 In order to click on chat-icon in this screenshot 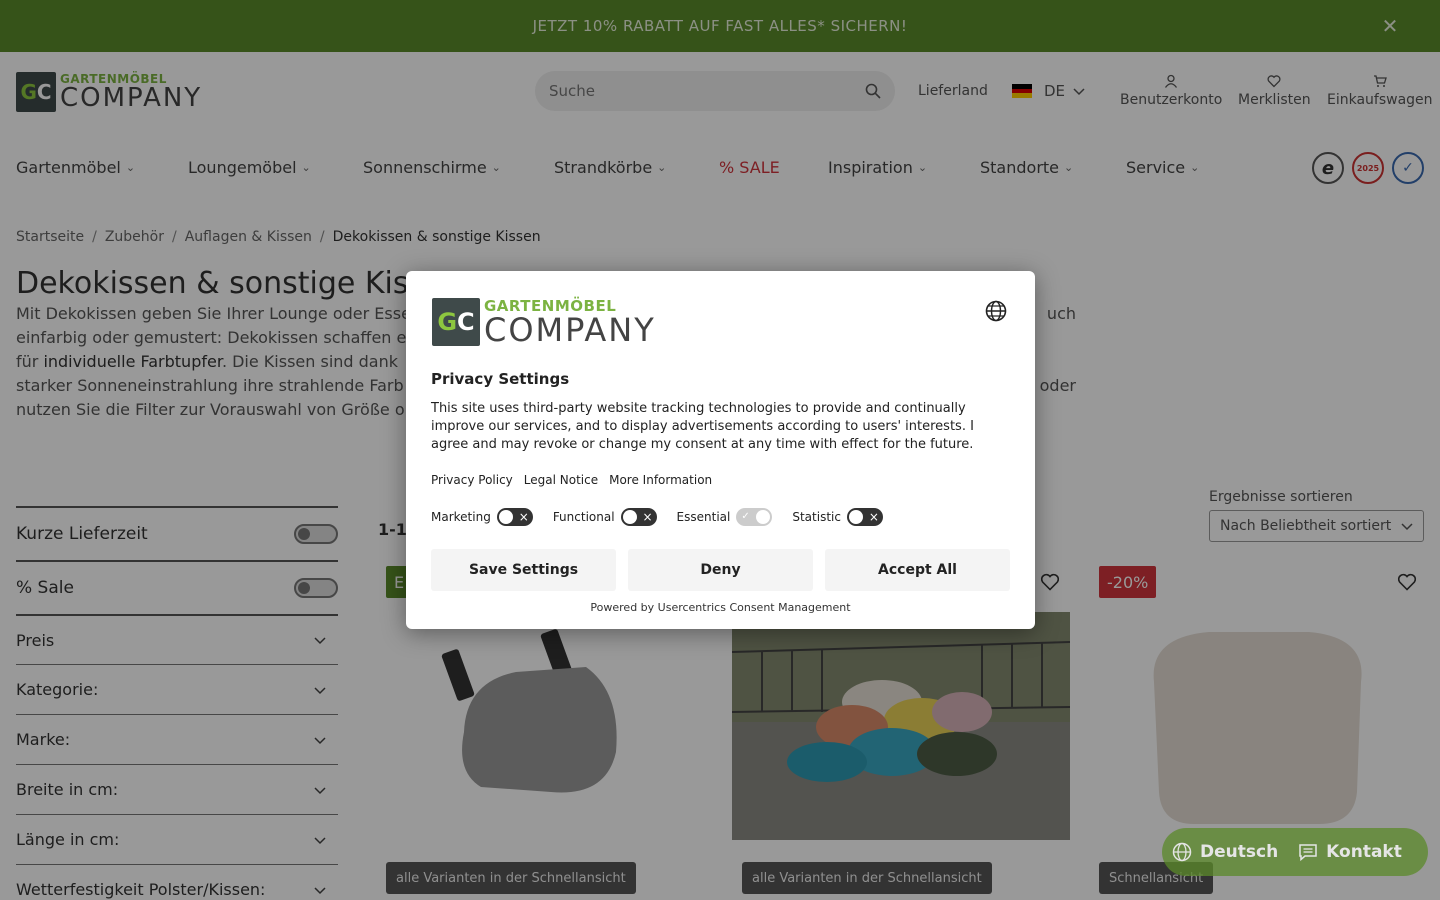, I will do `click(1308, 853)`.